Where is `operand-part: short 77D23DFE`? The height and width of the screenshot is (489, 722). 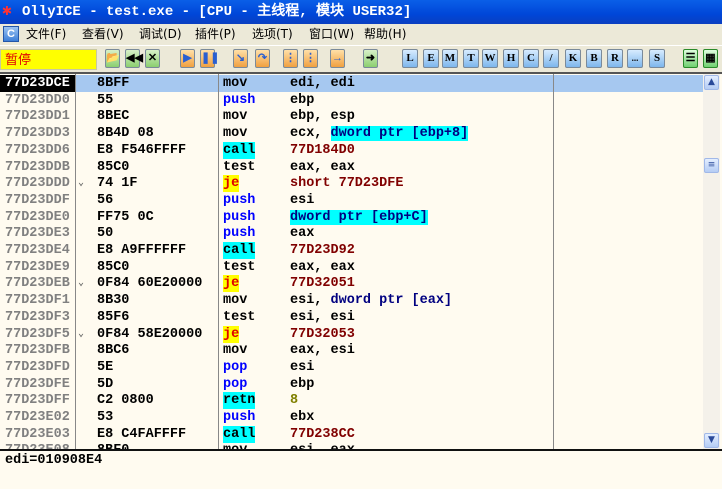
operand-part: short 77D23DFE is located at coordinates (347, 184).